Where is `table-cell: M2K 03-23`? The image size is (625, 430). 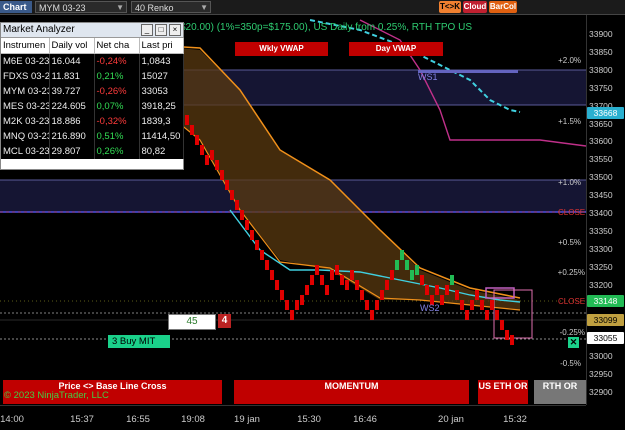 table-cell: M2K 03-23 is located at coordinates (25, 121).